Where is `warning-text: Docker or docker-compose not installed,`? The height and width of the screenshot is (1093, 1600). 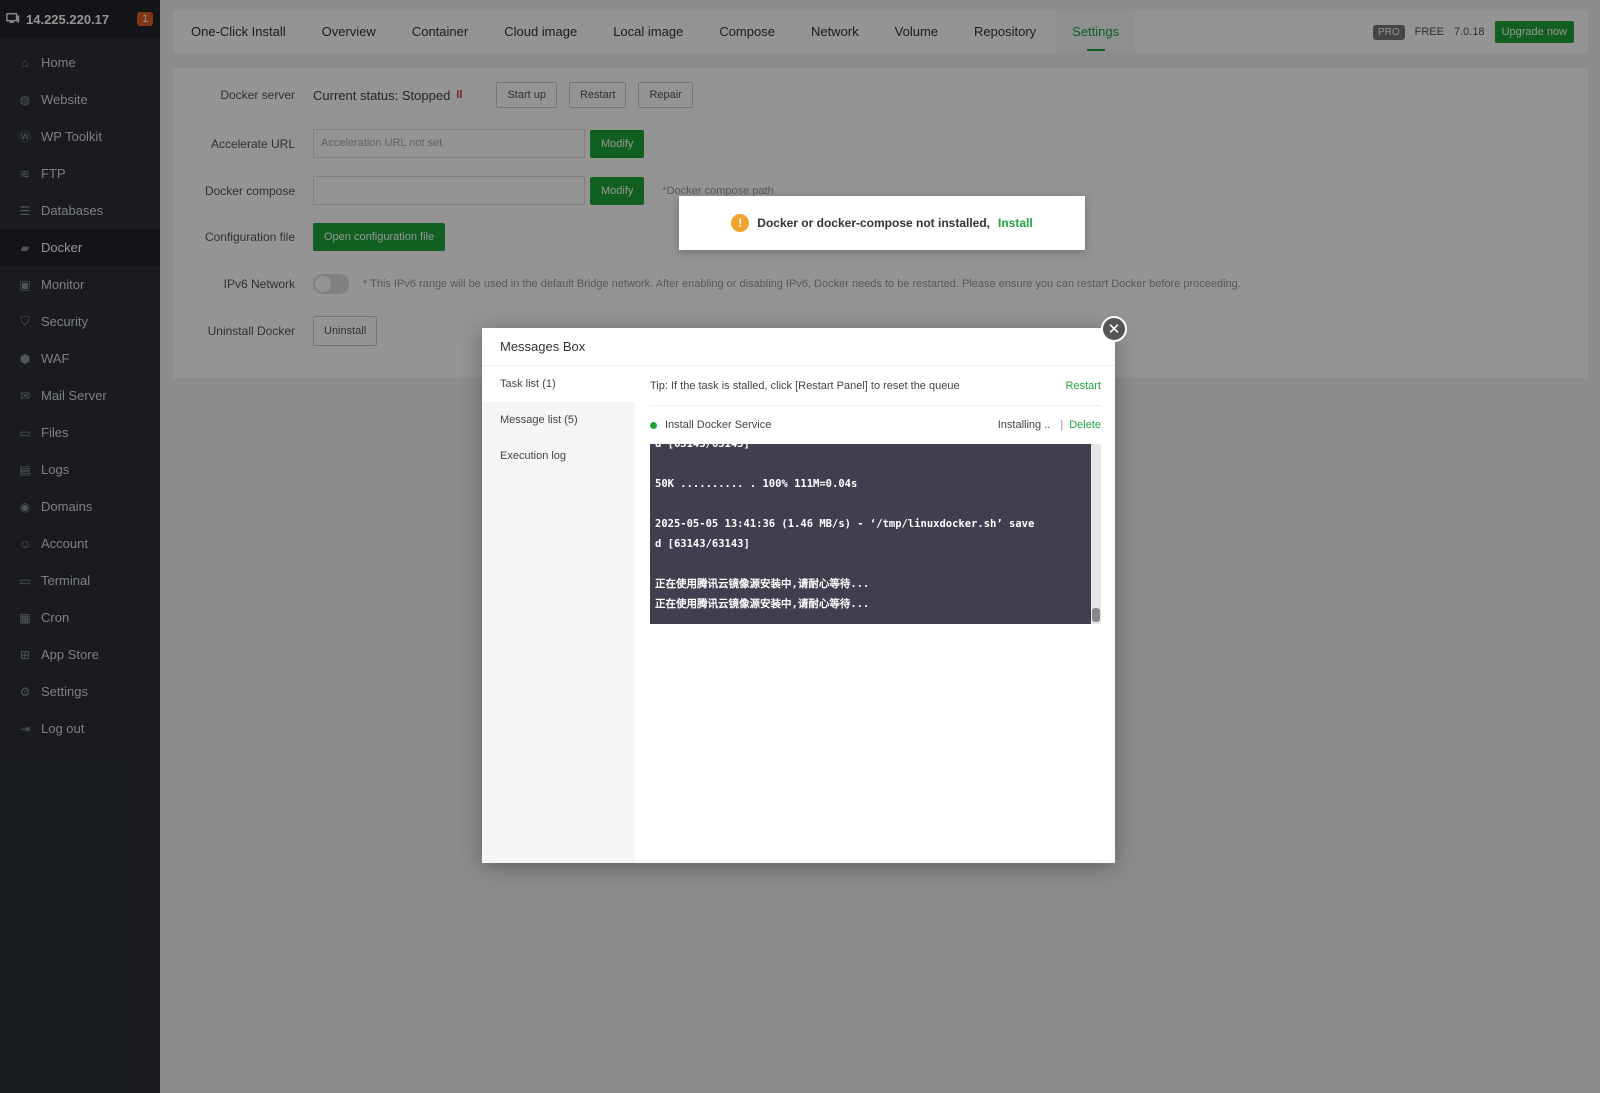 warning-text: Docker or docker-compose not installed, is located at coordinates (874, 223).